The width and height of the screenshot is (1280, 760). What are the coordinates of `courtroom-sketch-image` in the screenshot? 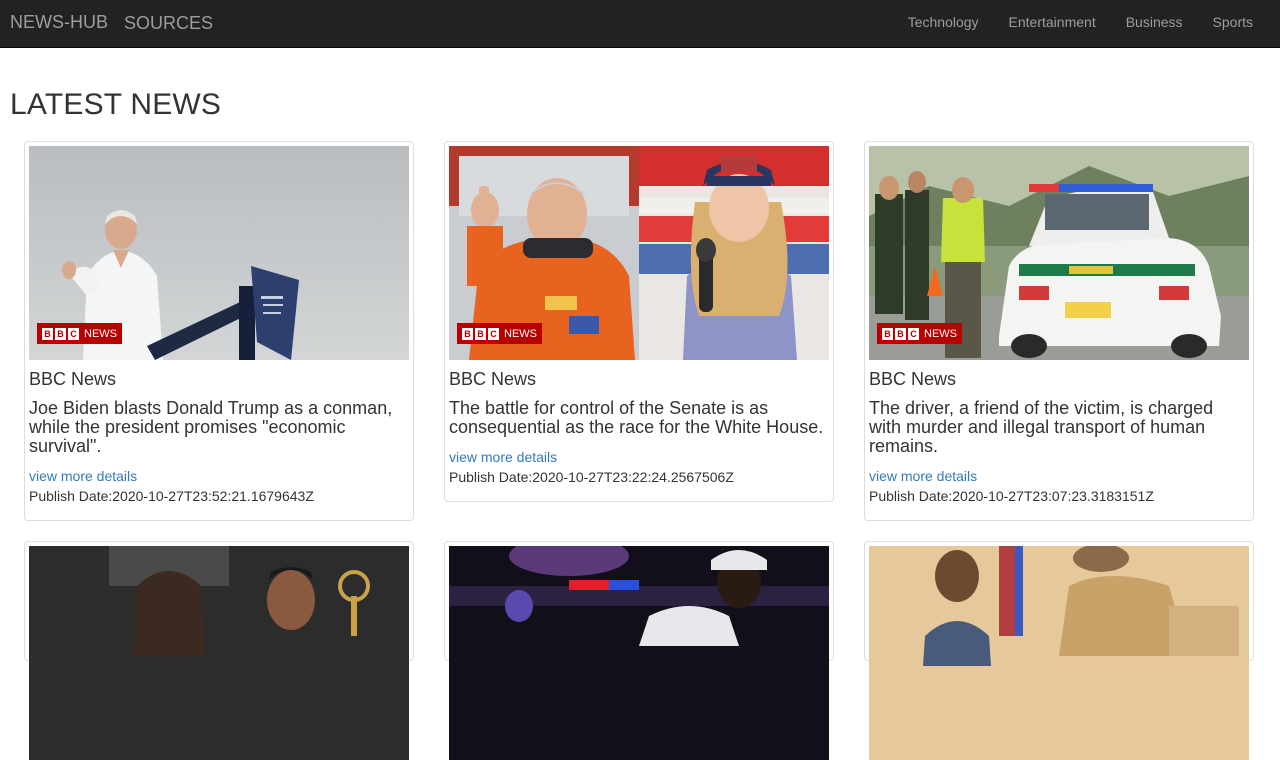 It's located at (1059, 653).